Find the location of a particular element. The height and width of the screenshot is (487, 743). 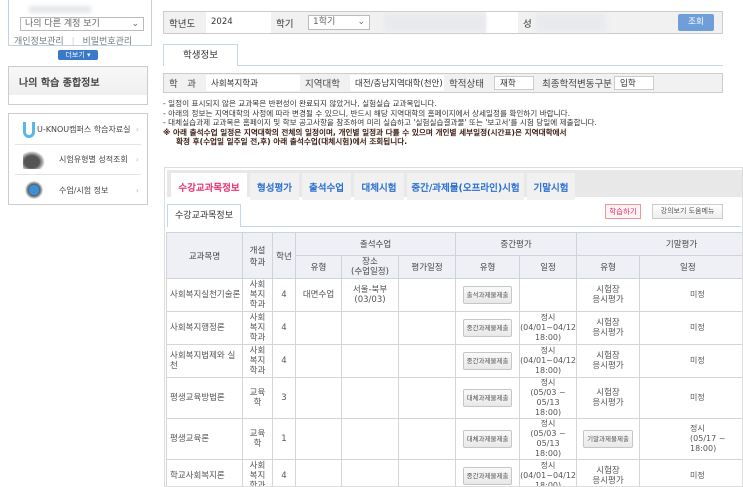

search-bar: 학년도 2024 학기 1학기⌄ 성 조회 is located at coordinates (443, 22).